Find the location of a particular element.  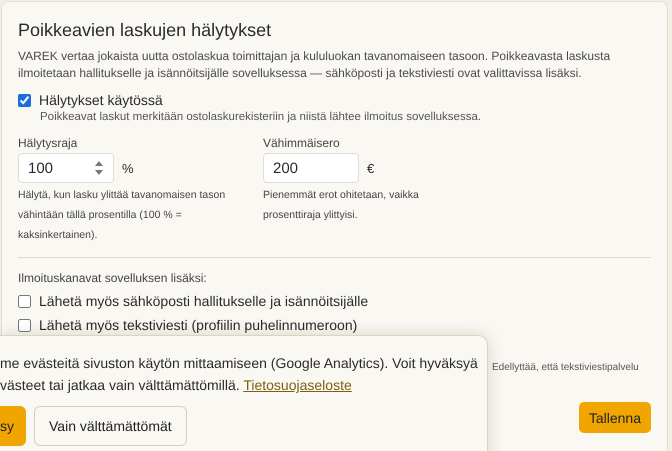

alerts-checkbox is located at coordinates (24, 100).